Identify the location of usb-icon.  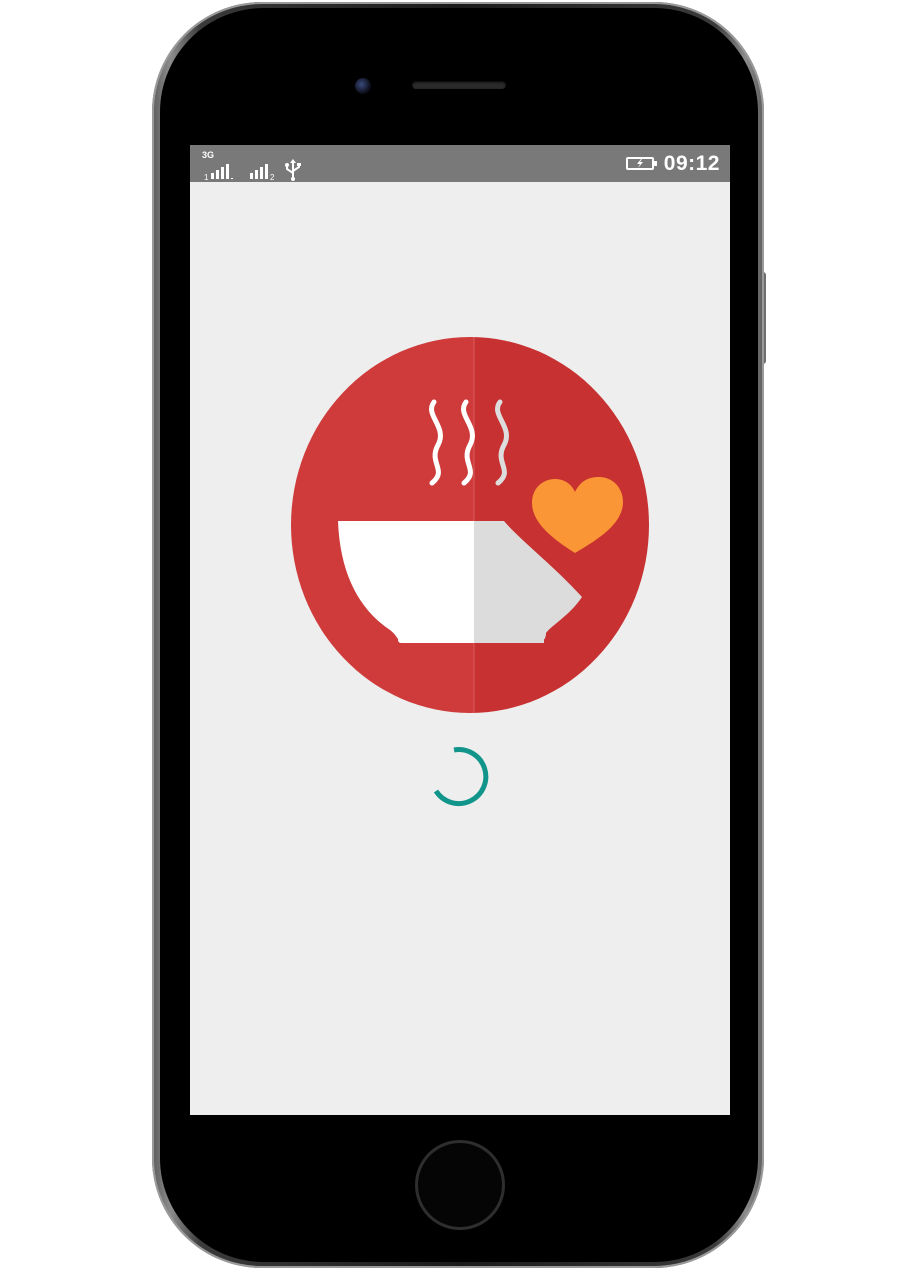
(293, 170).